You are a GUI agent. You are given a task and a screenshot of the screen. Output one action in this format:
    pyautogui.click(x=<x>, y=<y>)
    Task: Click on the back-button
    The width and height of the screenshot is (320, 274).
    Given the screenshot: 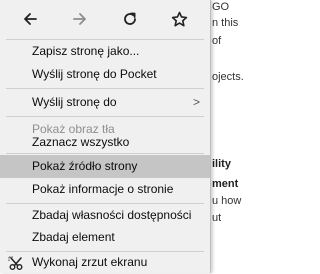 What is the action you would take?
    pyautogui.click(x=30, y=19)
    